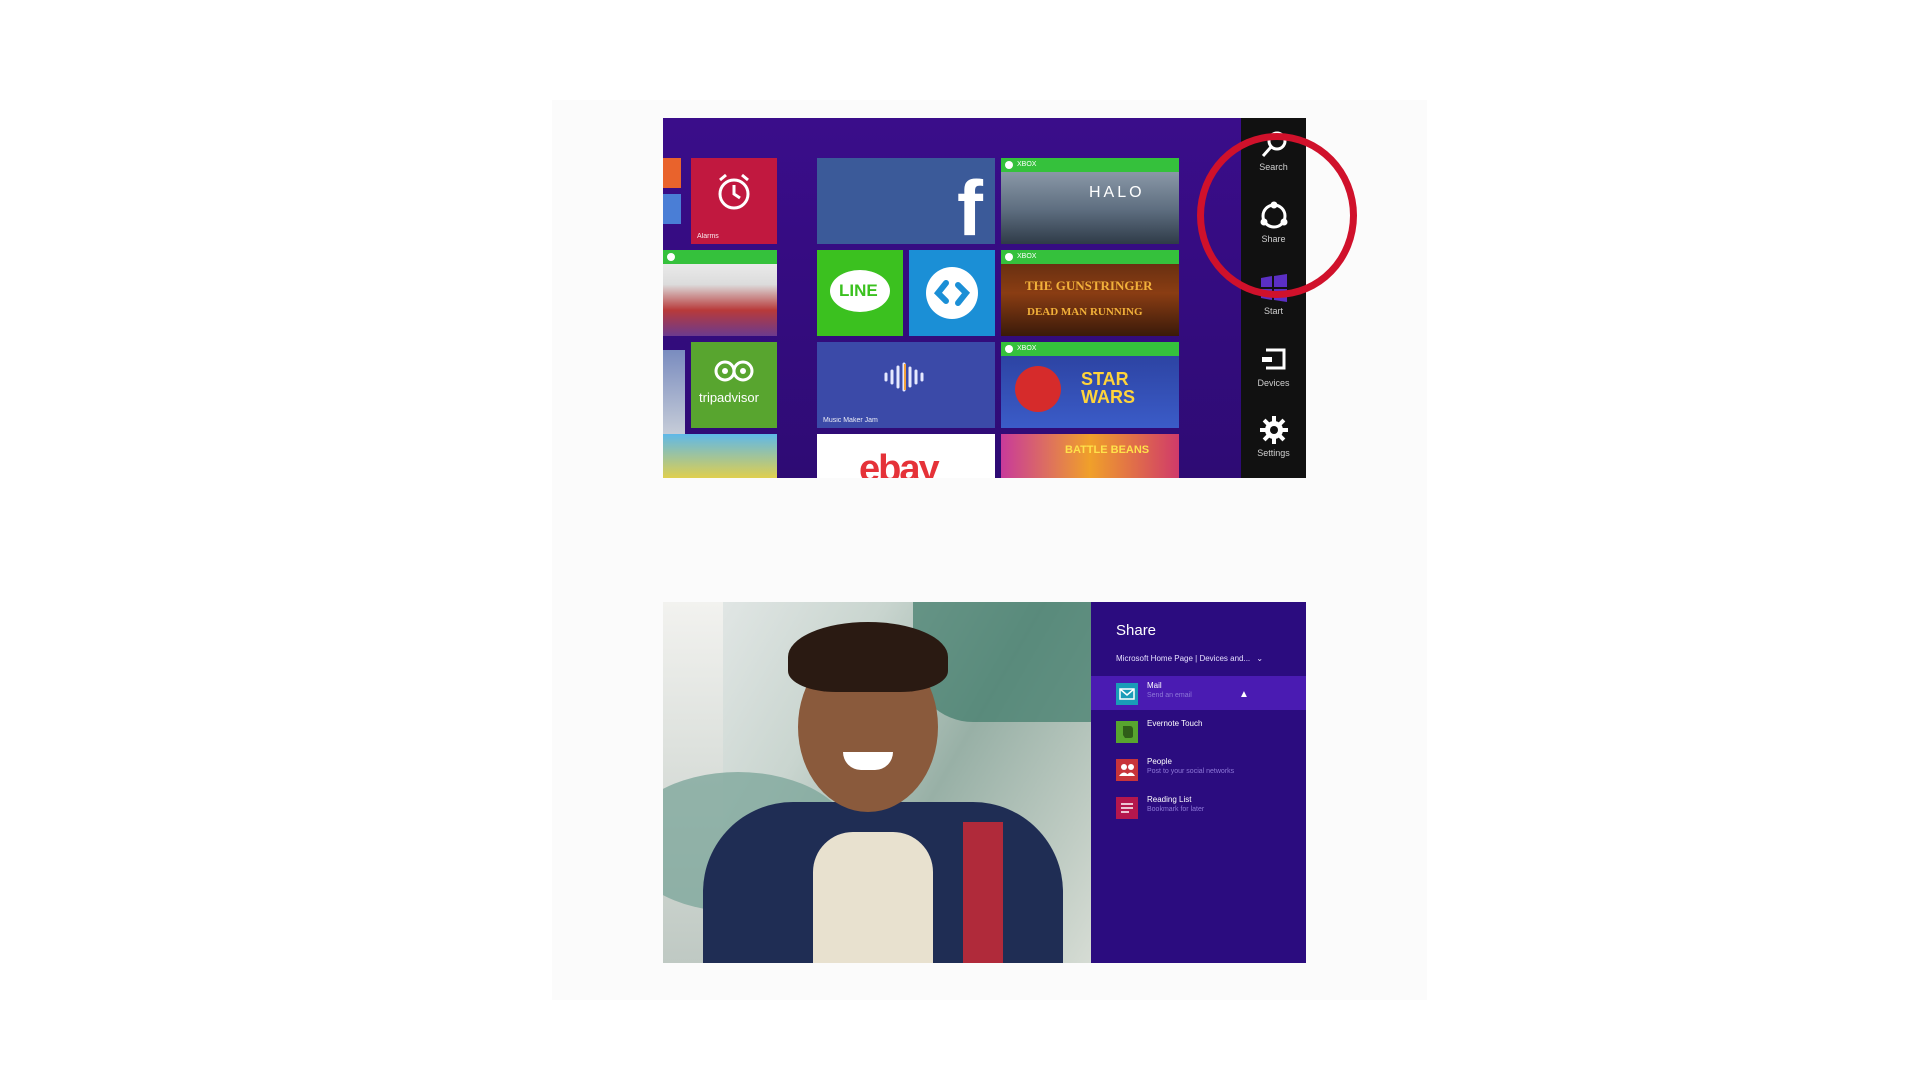 Image resolution: width=1920 pixels, height=1080 pixels. What do you see at coordinates (674, 394) in the screenshot?
I see `tile-partial-game` at bounding box center [674, 394].